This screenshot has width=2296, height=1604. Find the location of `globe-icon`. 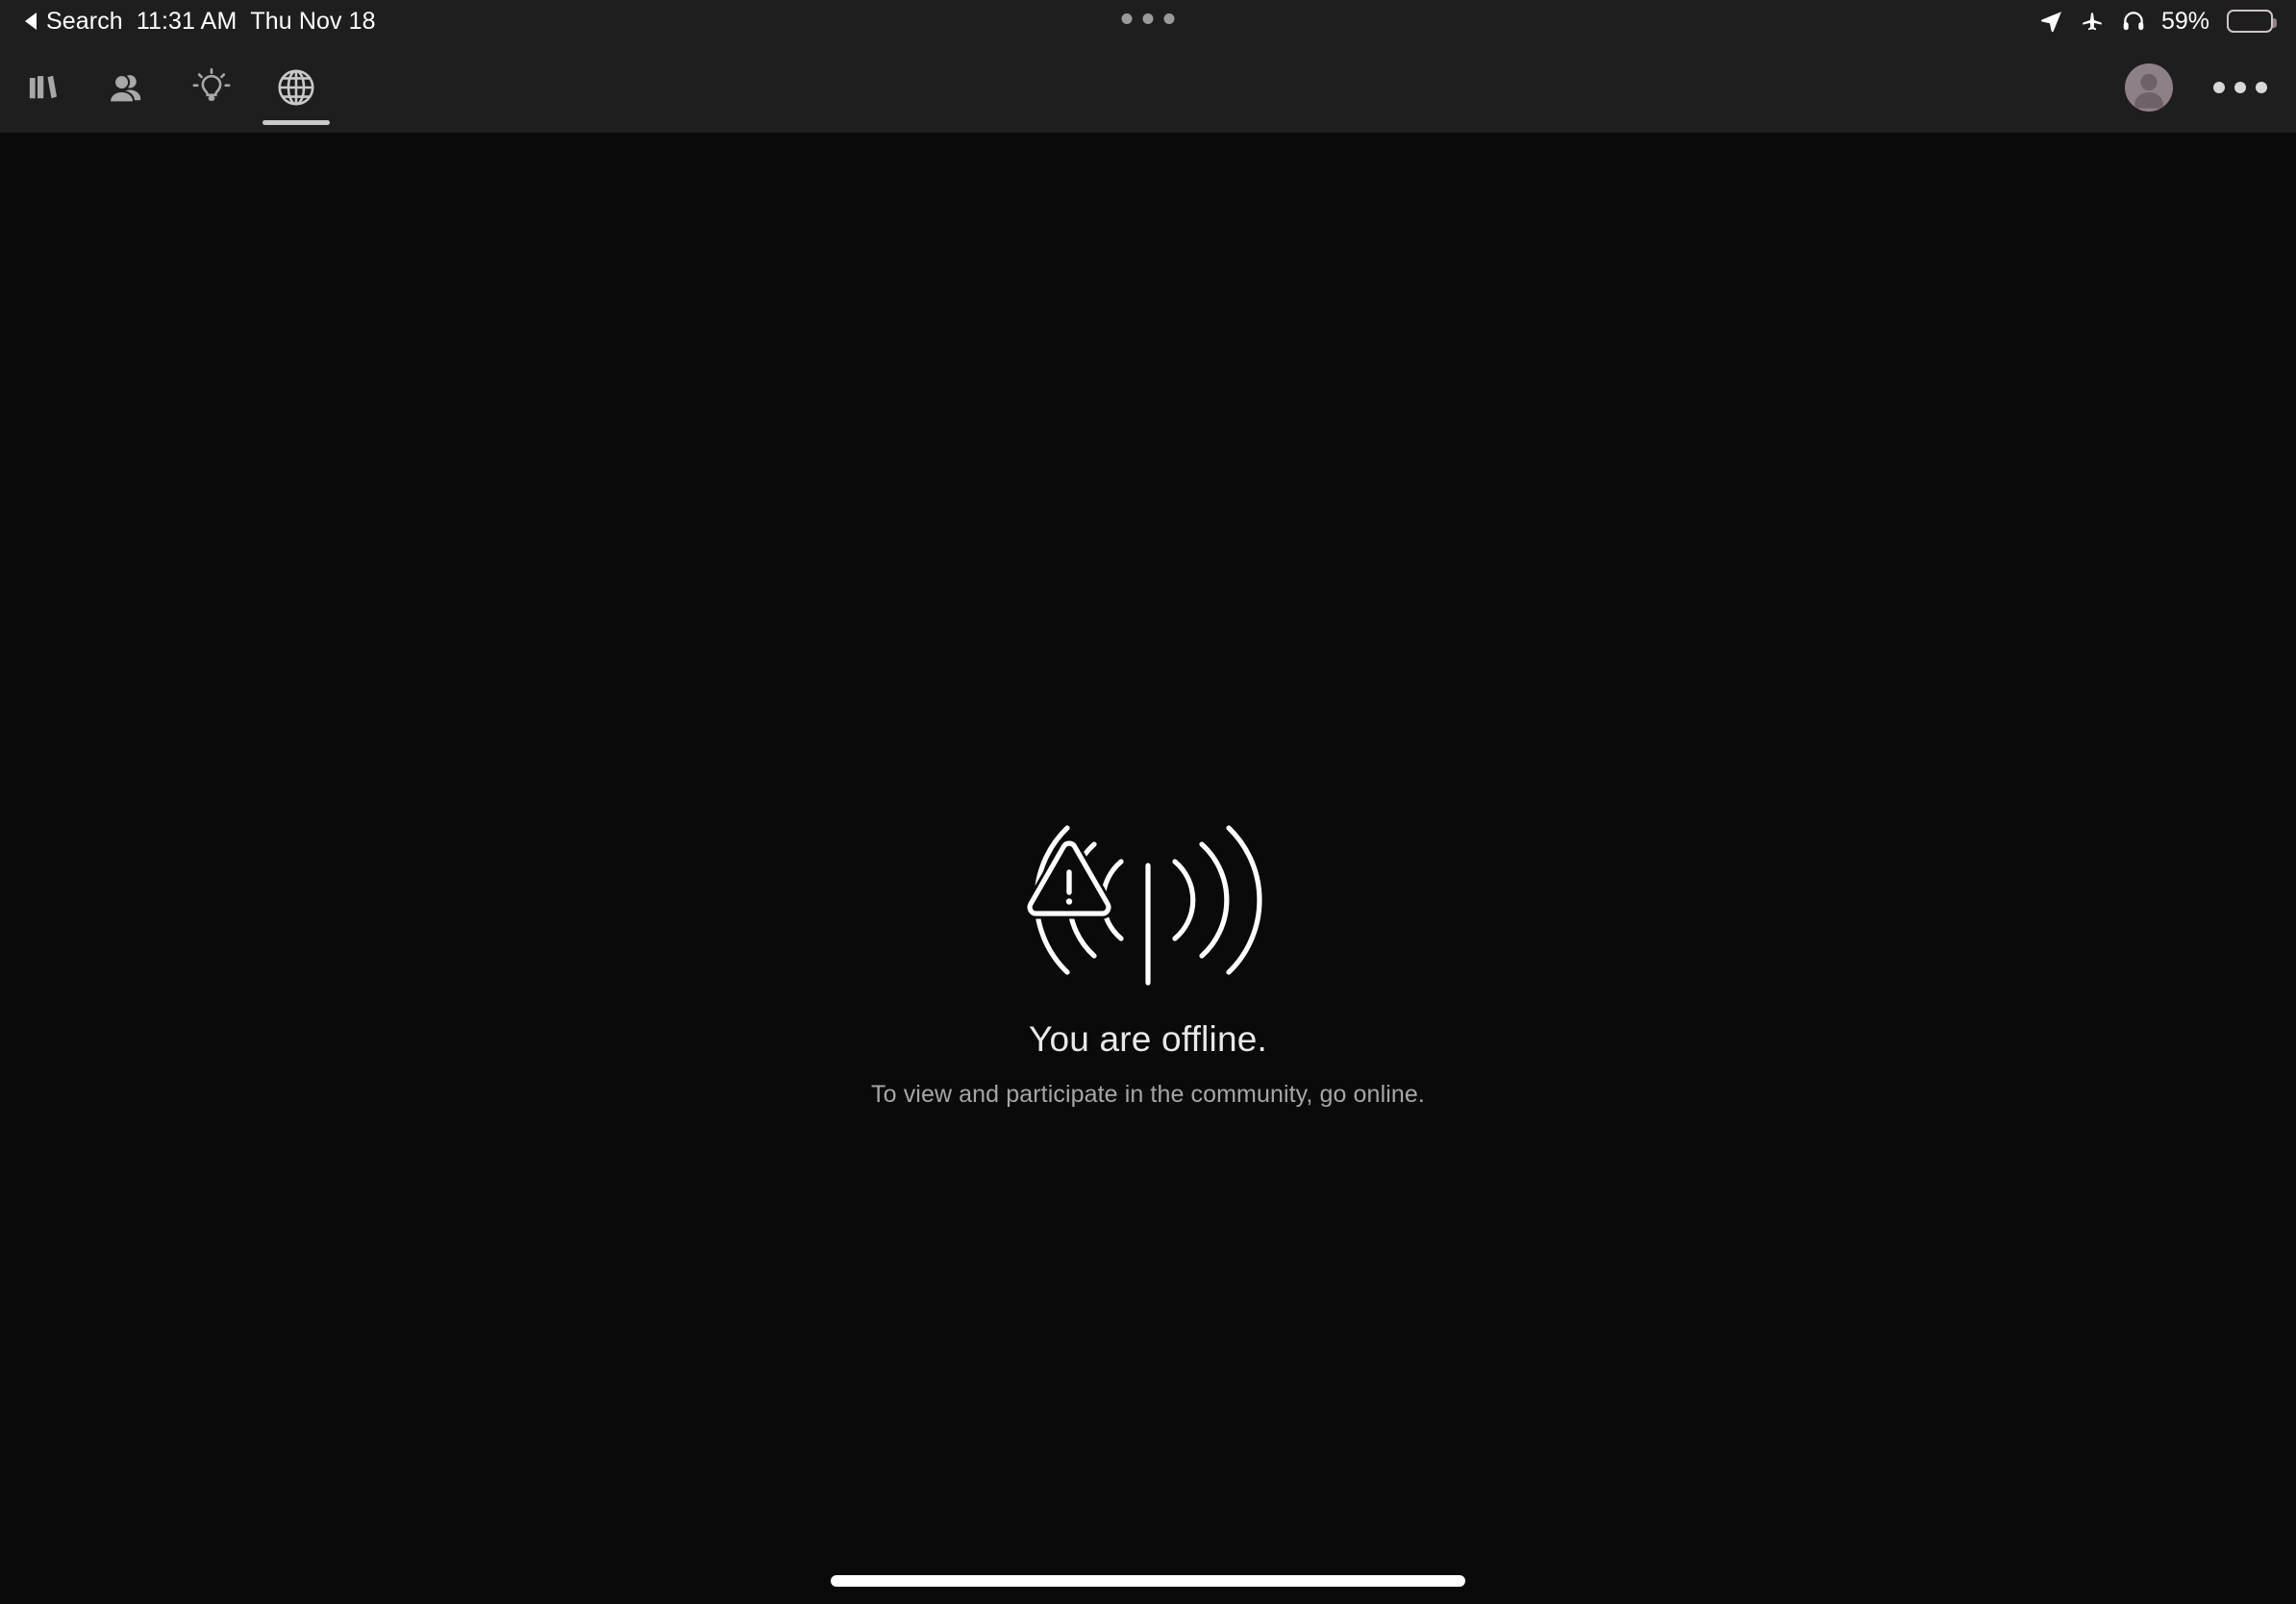

globe-icon is located at coordinates (296, 87).